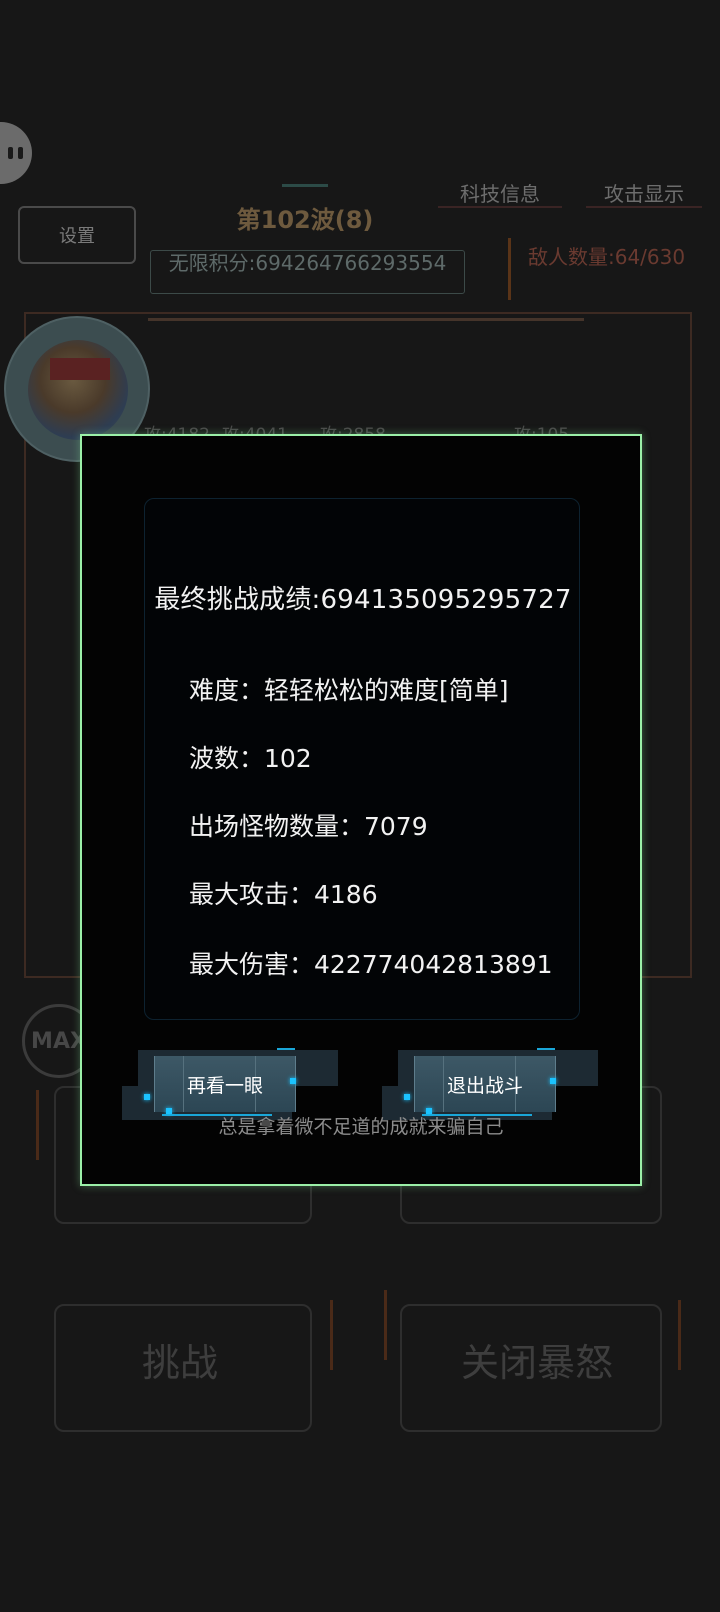 This screenshot has height=1612, width=720. I want to click on max-damage-stat: 最大伤害：422774042813891, so click(371, 964).